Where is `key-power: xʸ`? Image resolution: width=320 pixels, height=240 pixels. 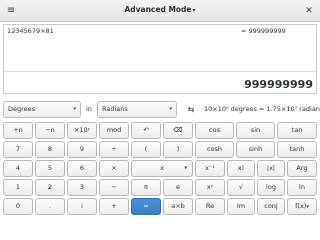 key-power: xʸ is located at coordinates (210, 187).